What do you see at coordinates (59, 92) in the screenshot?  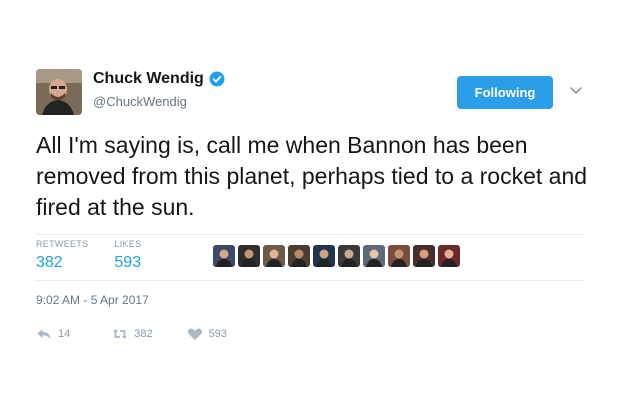 I see `author-avatar` at bounding box center [59, 92].